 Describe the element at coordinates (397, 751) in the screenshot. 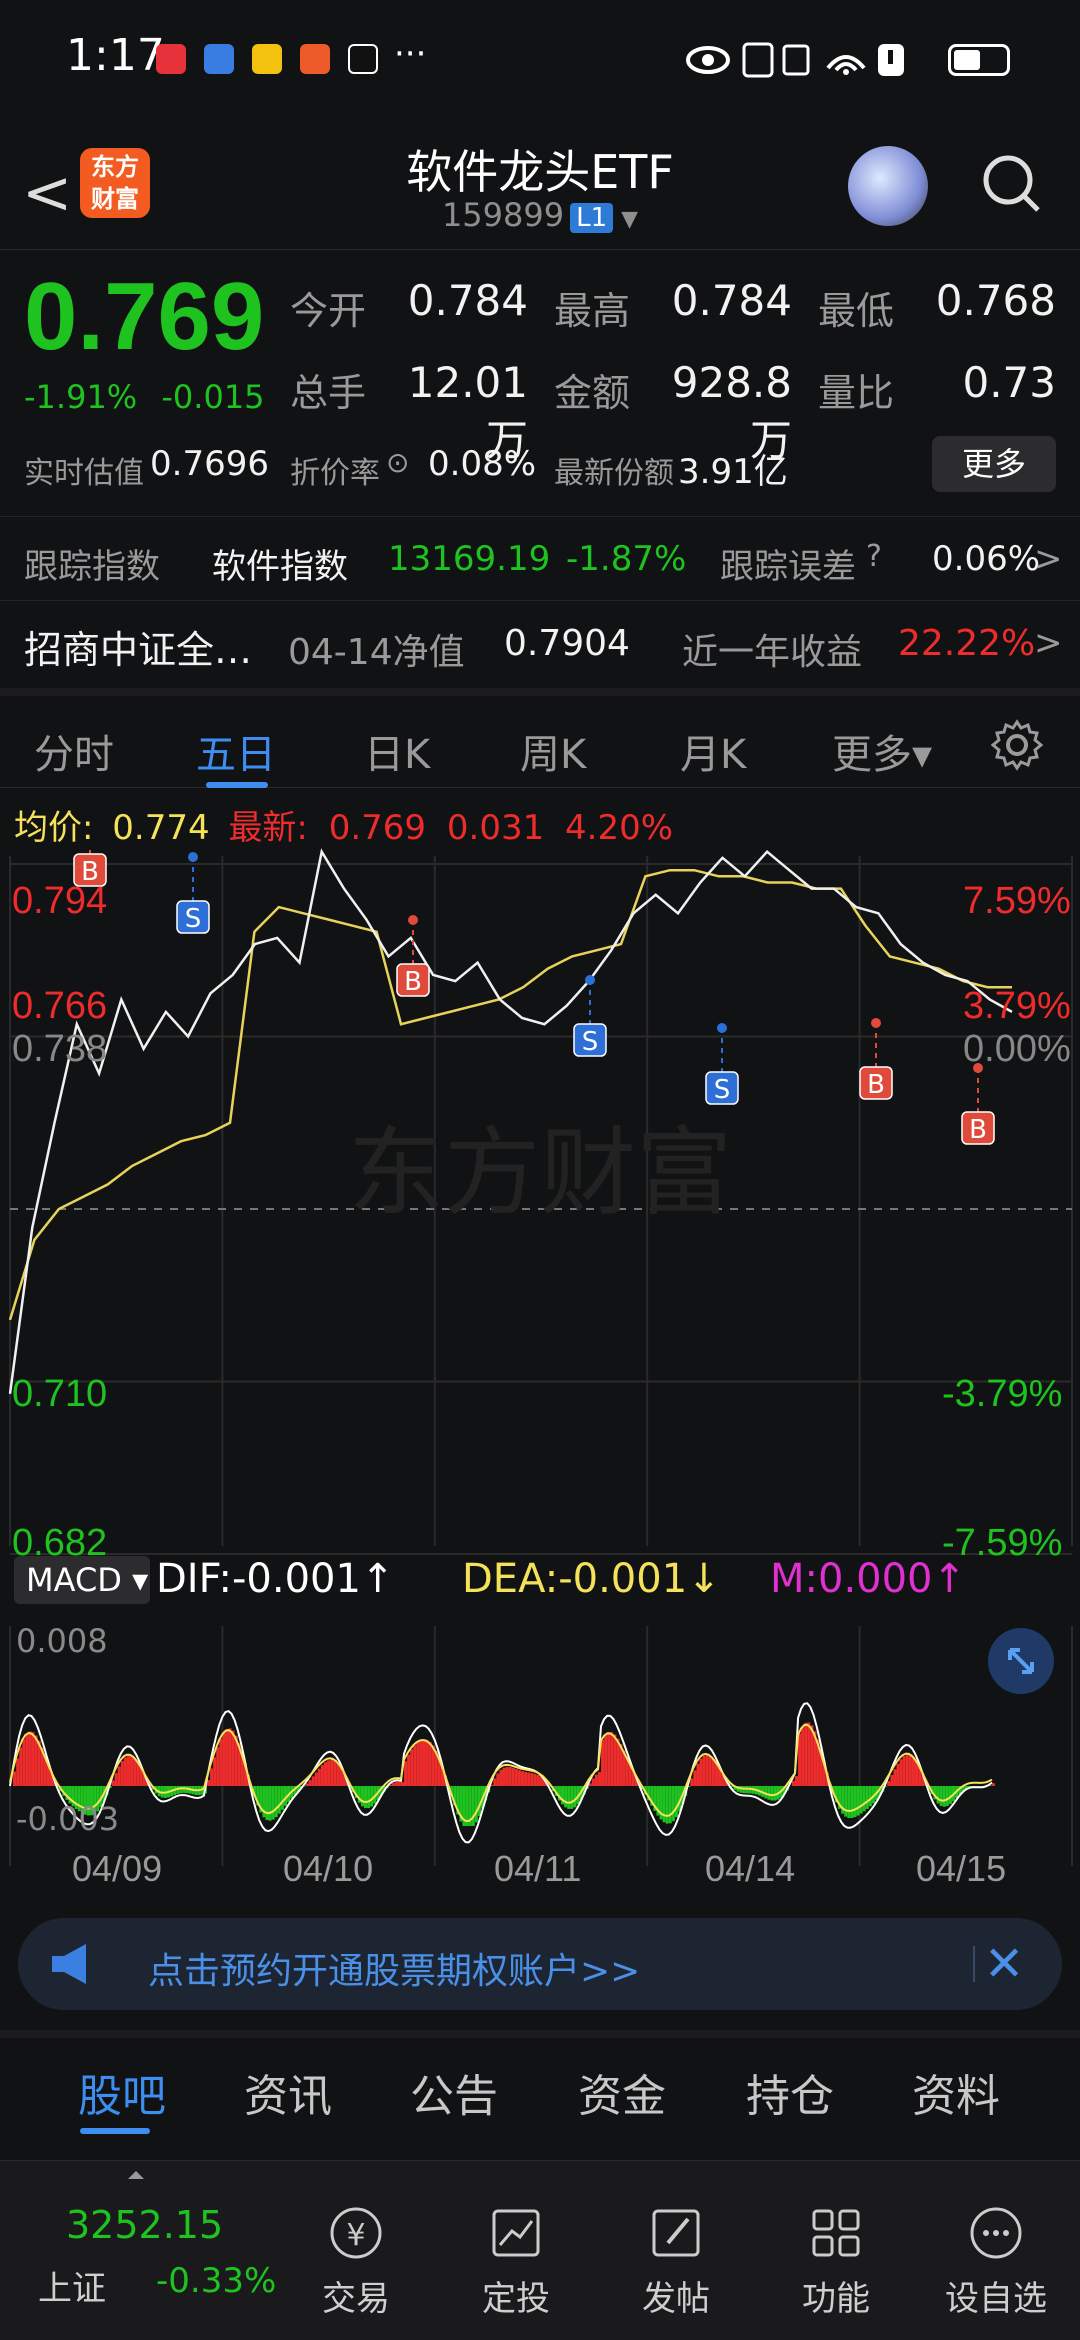

I see `tab-daily-k: 日K` at that location.